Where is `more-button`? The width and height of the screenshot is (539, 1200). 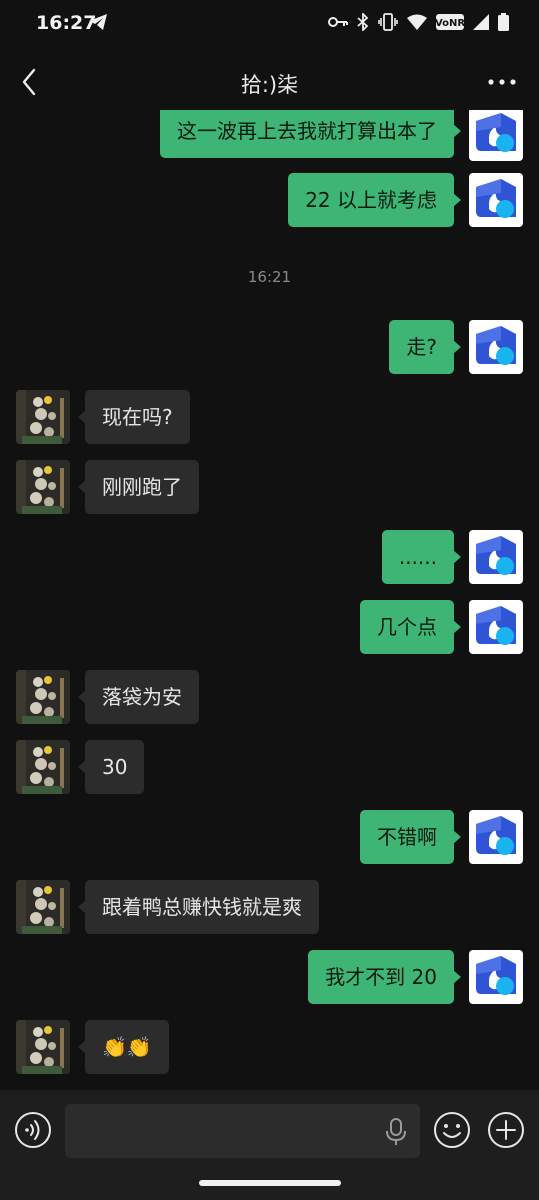 more-button is located at coordinates (502, 82).